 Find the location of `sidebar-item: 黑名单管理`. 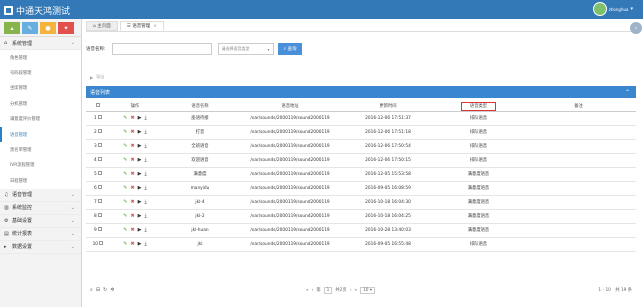

sidebar-item: 黑名单管理 is located at coordinates (40, 150).